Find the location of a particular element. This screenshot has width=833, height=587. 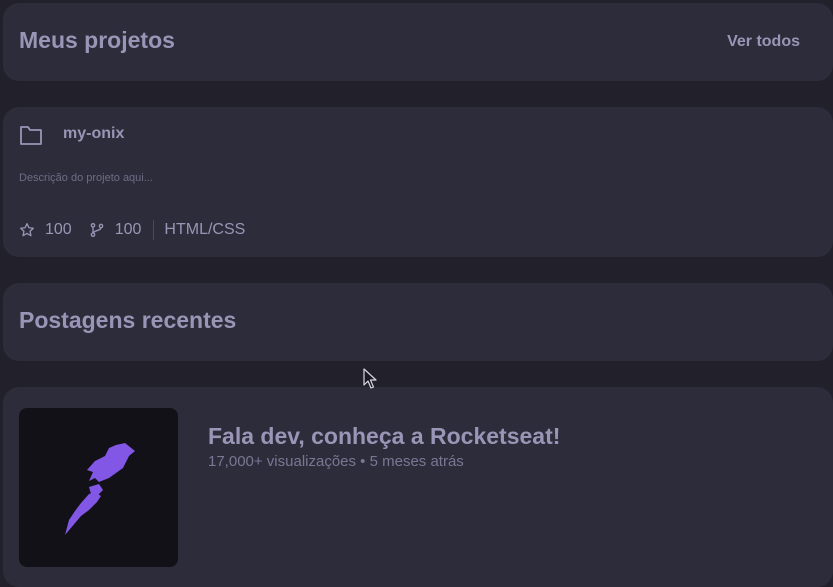

stars-stat: 100 is located at coordinates (45, 230).